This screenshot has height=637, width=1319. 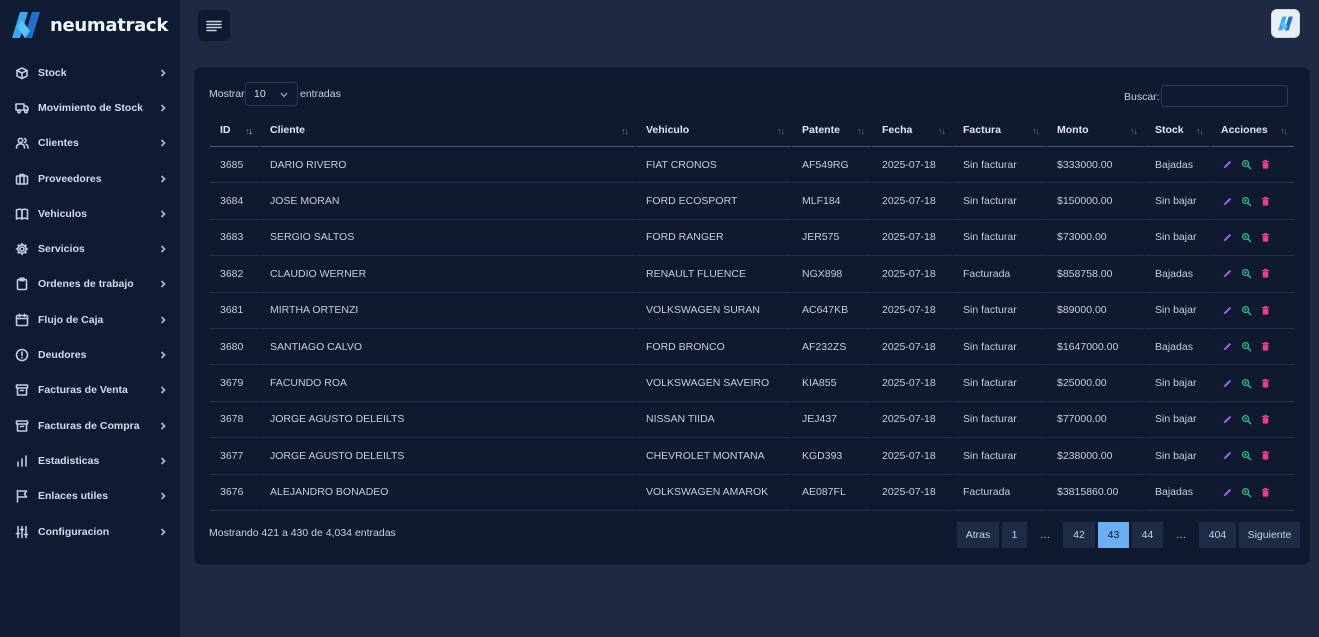 I want to click on cell-id: 3683, so click(x=235, y=238).